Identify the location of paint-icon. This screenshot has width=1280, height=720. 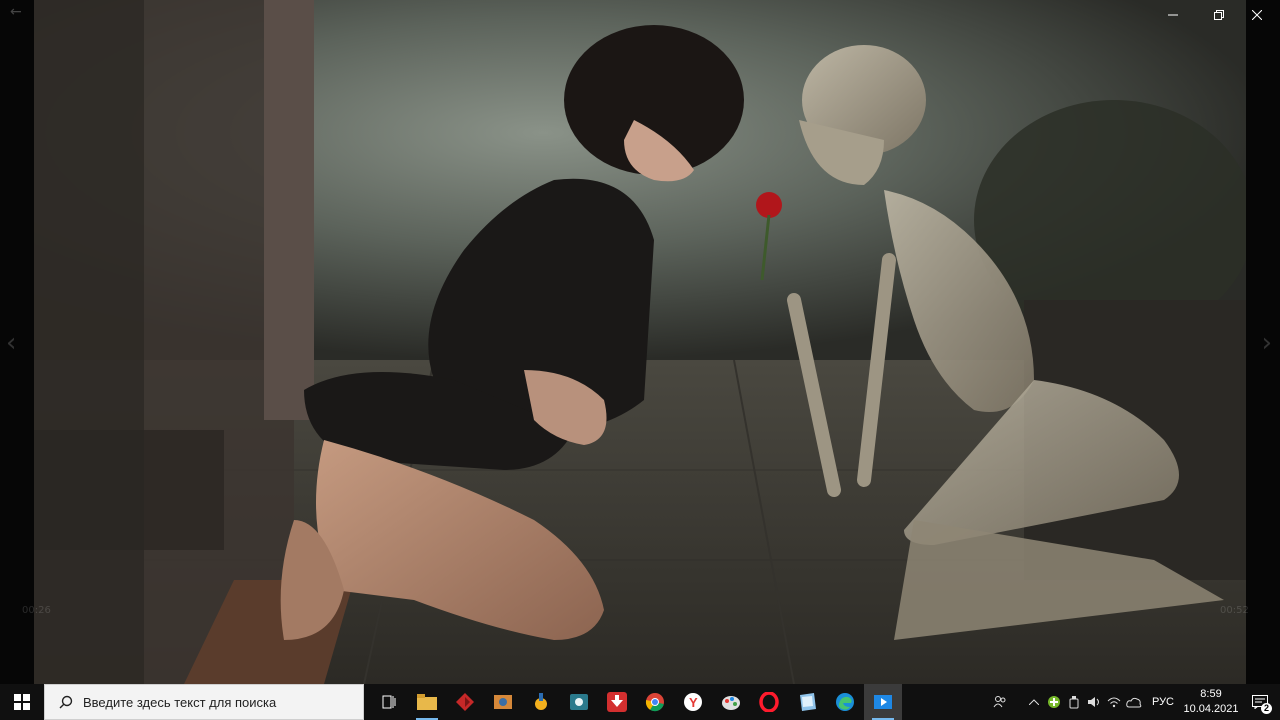
(731, 703).